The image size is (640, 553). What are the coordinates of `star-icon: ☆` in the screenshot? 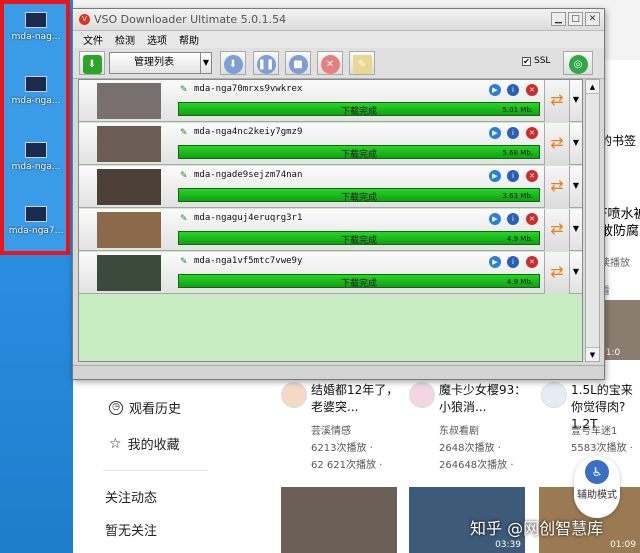 It's located at (115, 443).